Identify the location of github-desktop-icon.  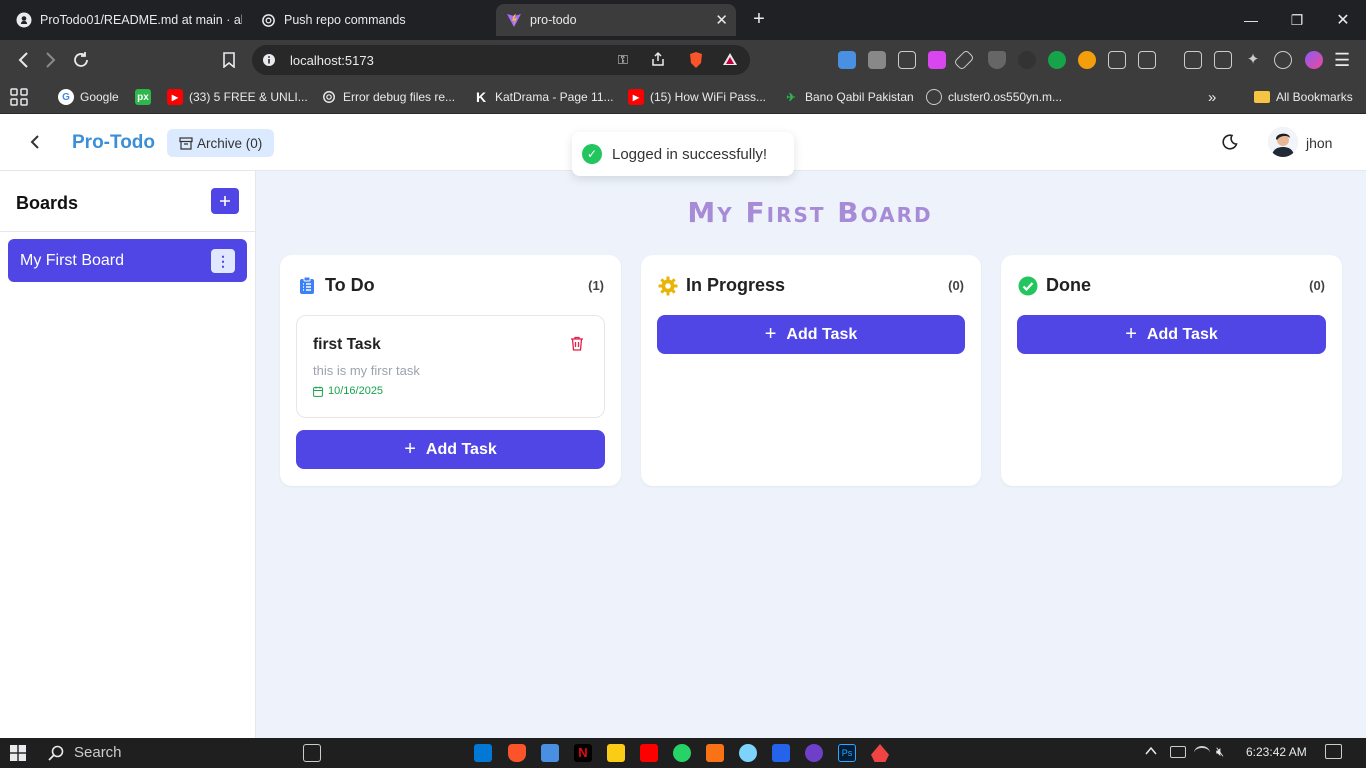
(814, 753).